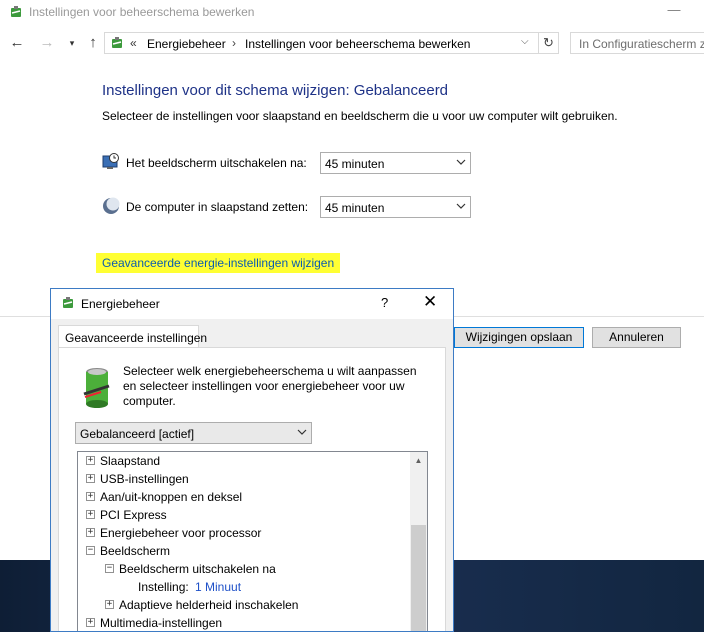 This screenshot has width=704, height=632. I want to click on minimize-button: —, so click(674, 12).